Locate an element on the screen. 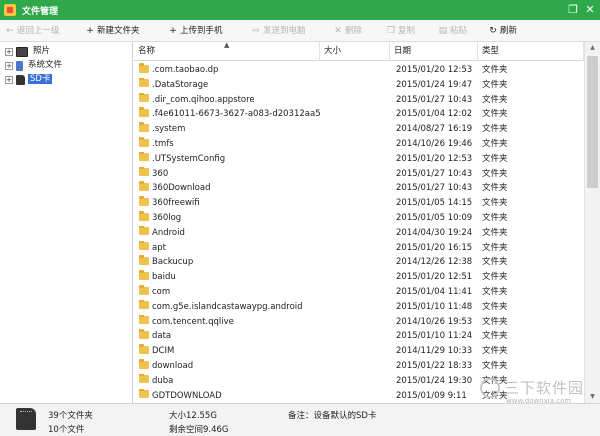  file-name: .tmfs is located at coordinates (163, 144).